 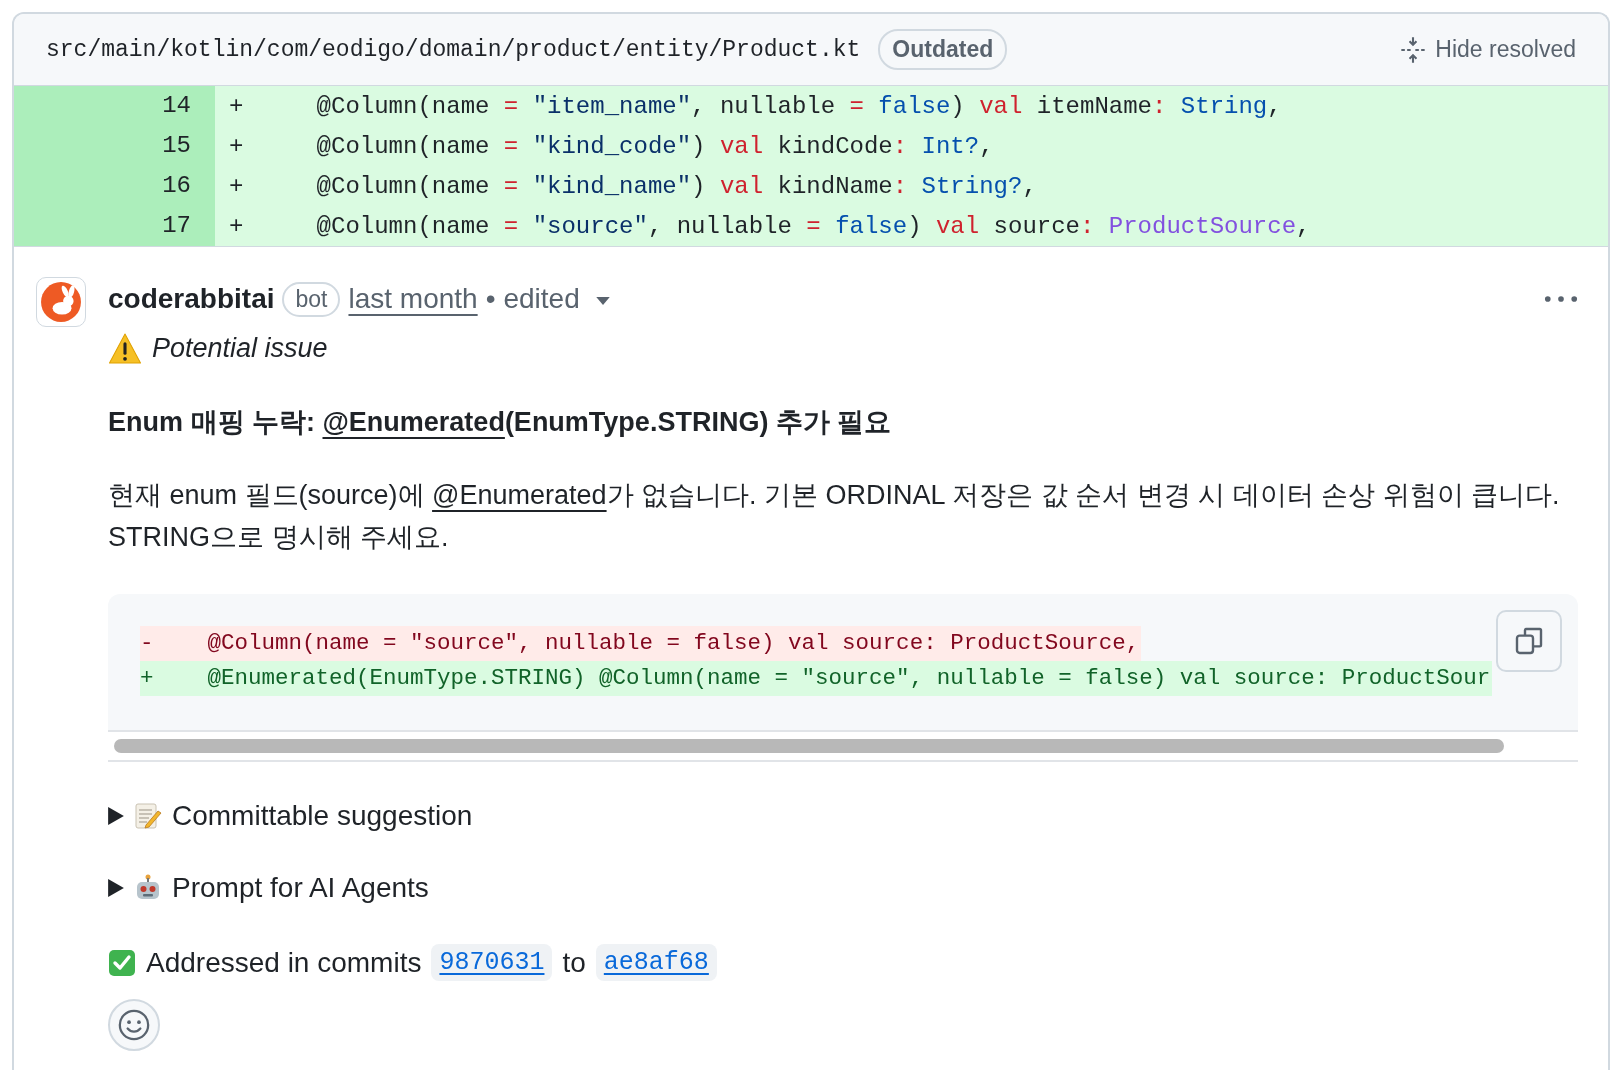 What do you see at coordinates (114, 186) in the screenshot?
I see `line-number: 16` at bounding box center [114, 186].